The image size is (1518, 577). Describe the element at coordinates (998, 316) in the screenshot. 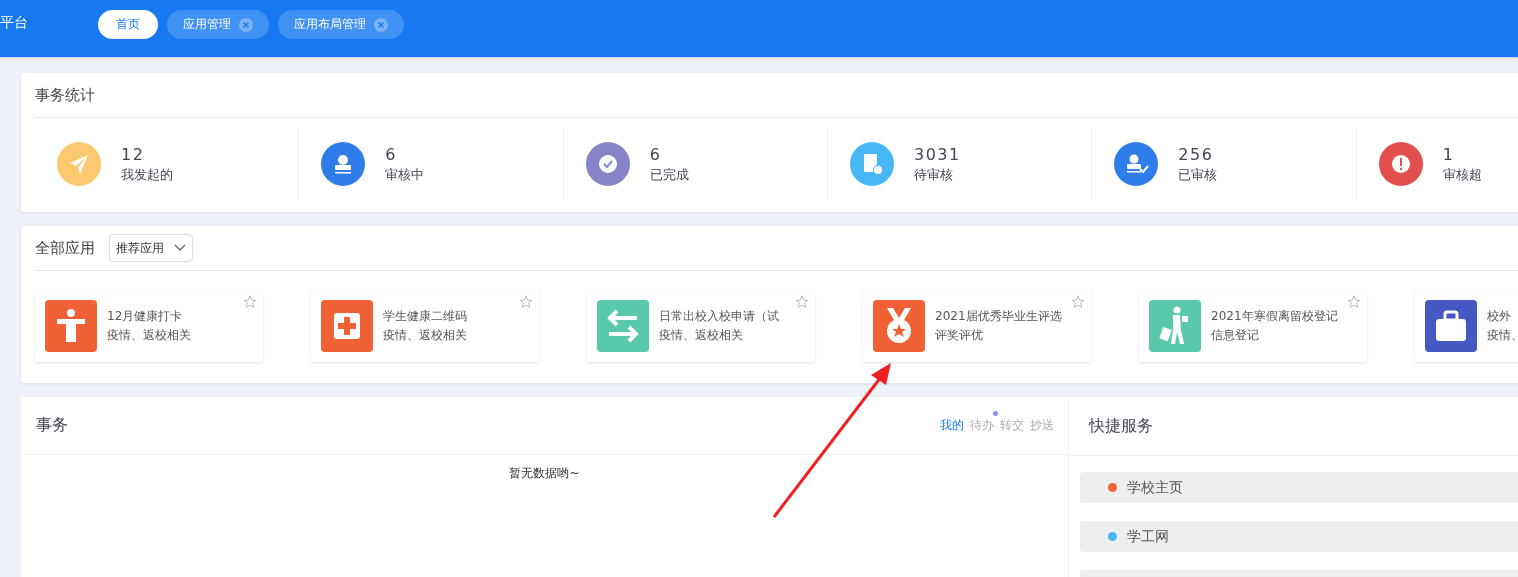

I see `app-title: 2021届优秀毕业生评选` at that location.